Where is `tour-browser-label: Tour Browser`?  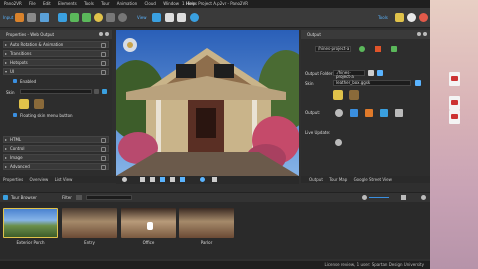 tour-browser-label: Tour Browser is located at coordinates (24, 197).